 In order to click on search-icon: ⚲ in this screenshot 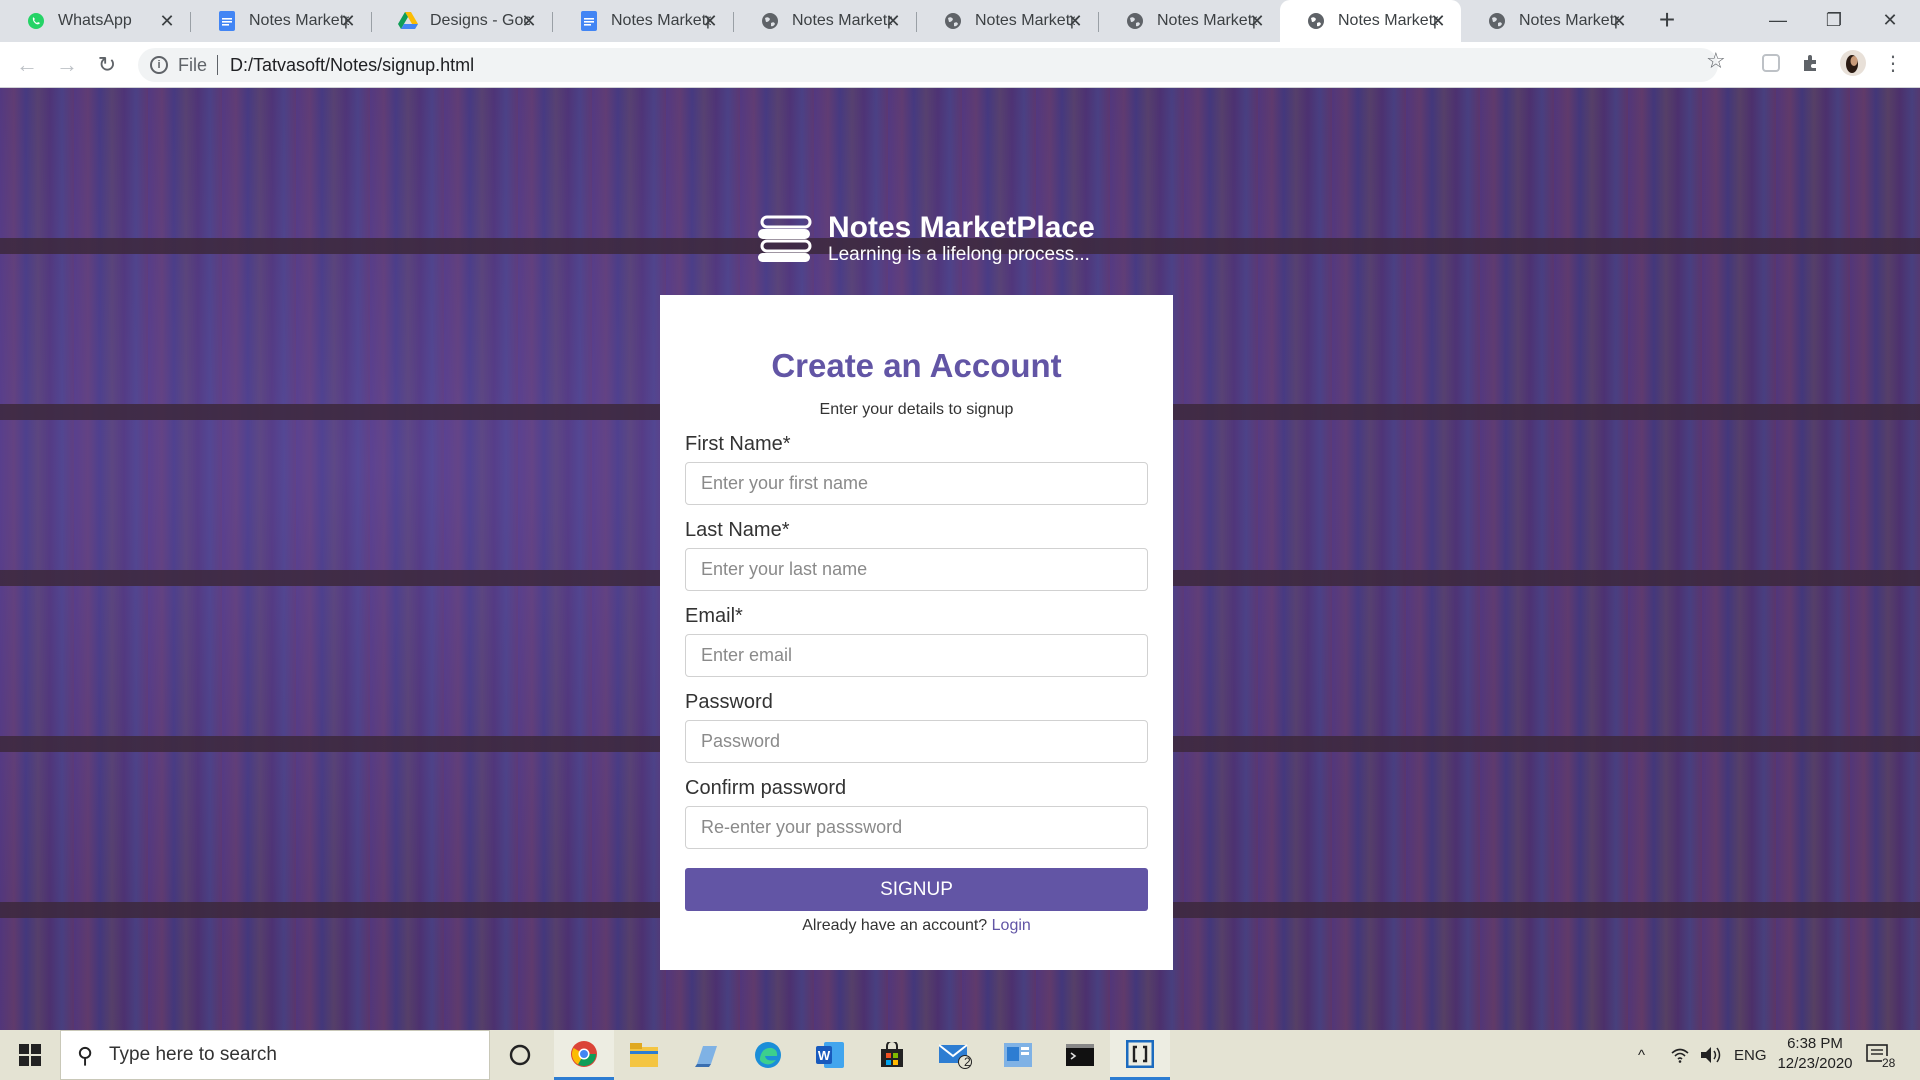, I will do `click(85, 1055)`.